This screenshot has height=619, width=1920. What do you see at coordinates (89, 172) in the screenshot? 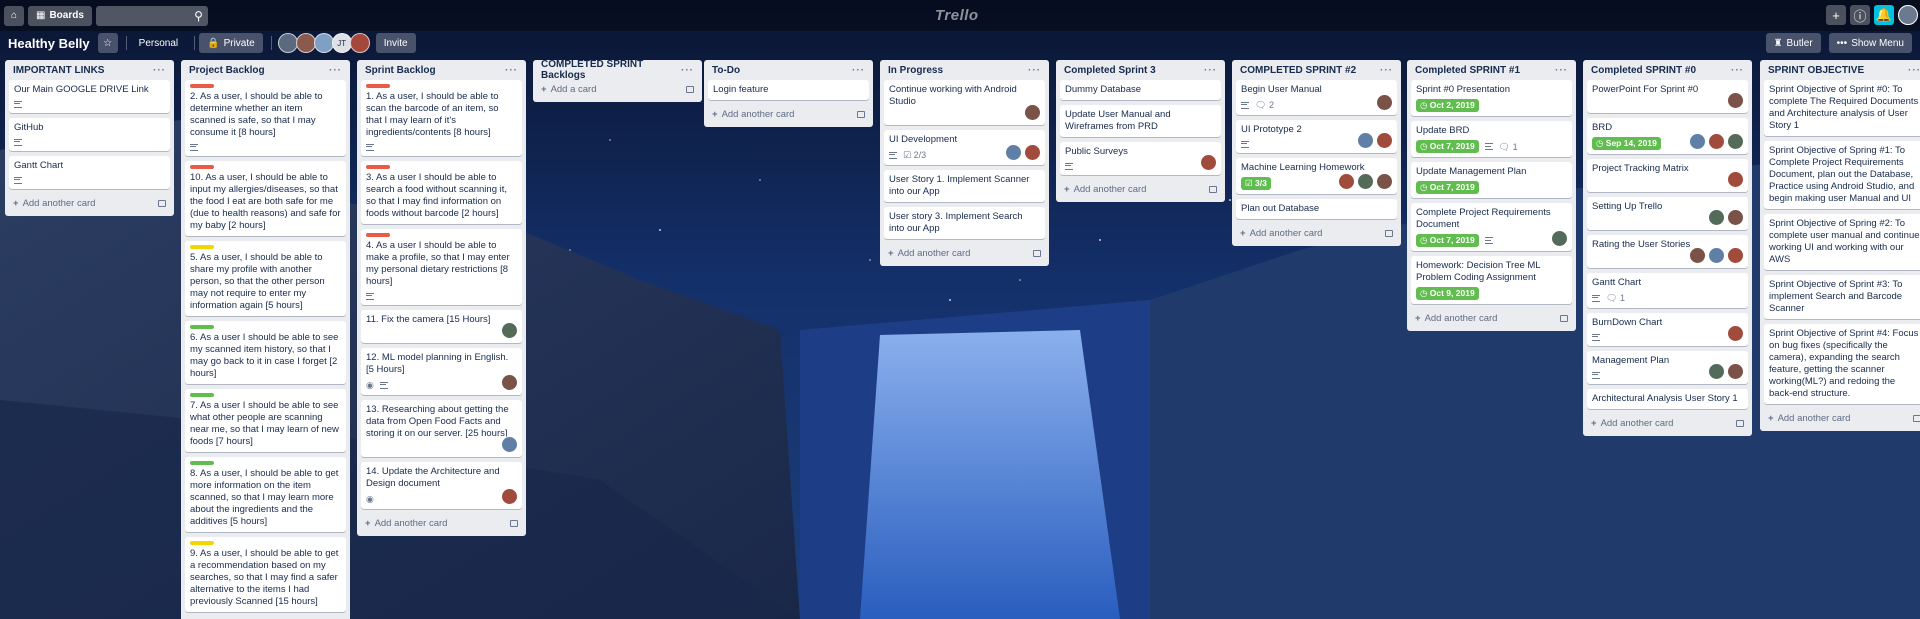
I see `card: Gantt Chart` at bounding box center [89, 172].